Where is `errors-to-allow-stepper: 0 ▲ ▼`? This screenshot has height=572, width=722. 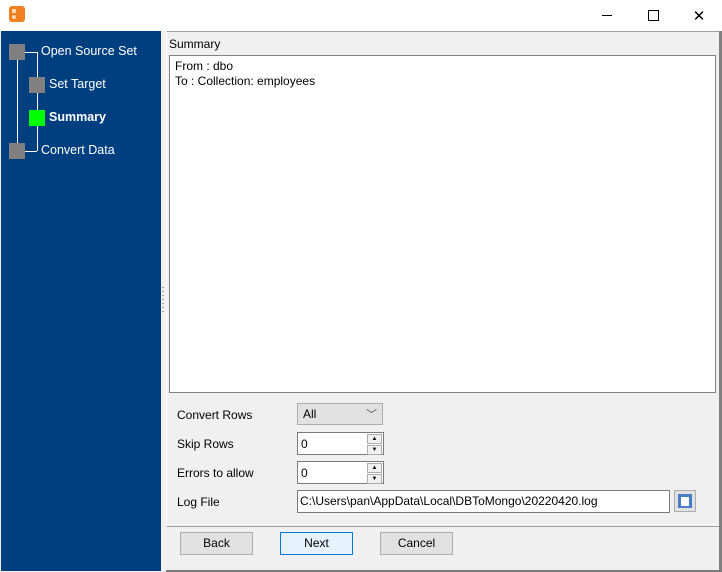
errors-to-allow-stepper: 0 ▲ ▼ is located at coordinates (340, 472).